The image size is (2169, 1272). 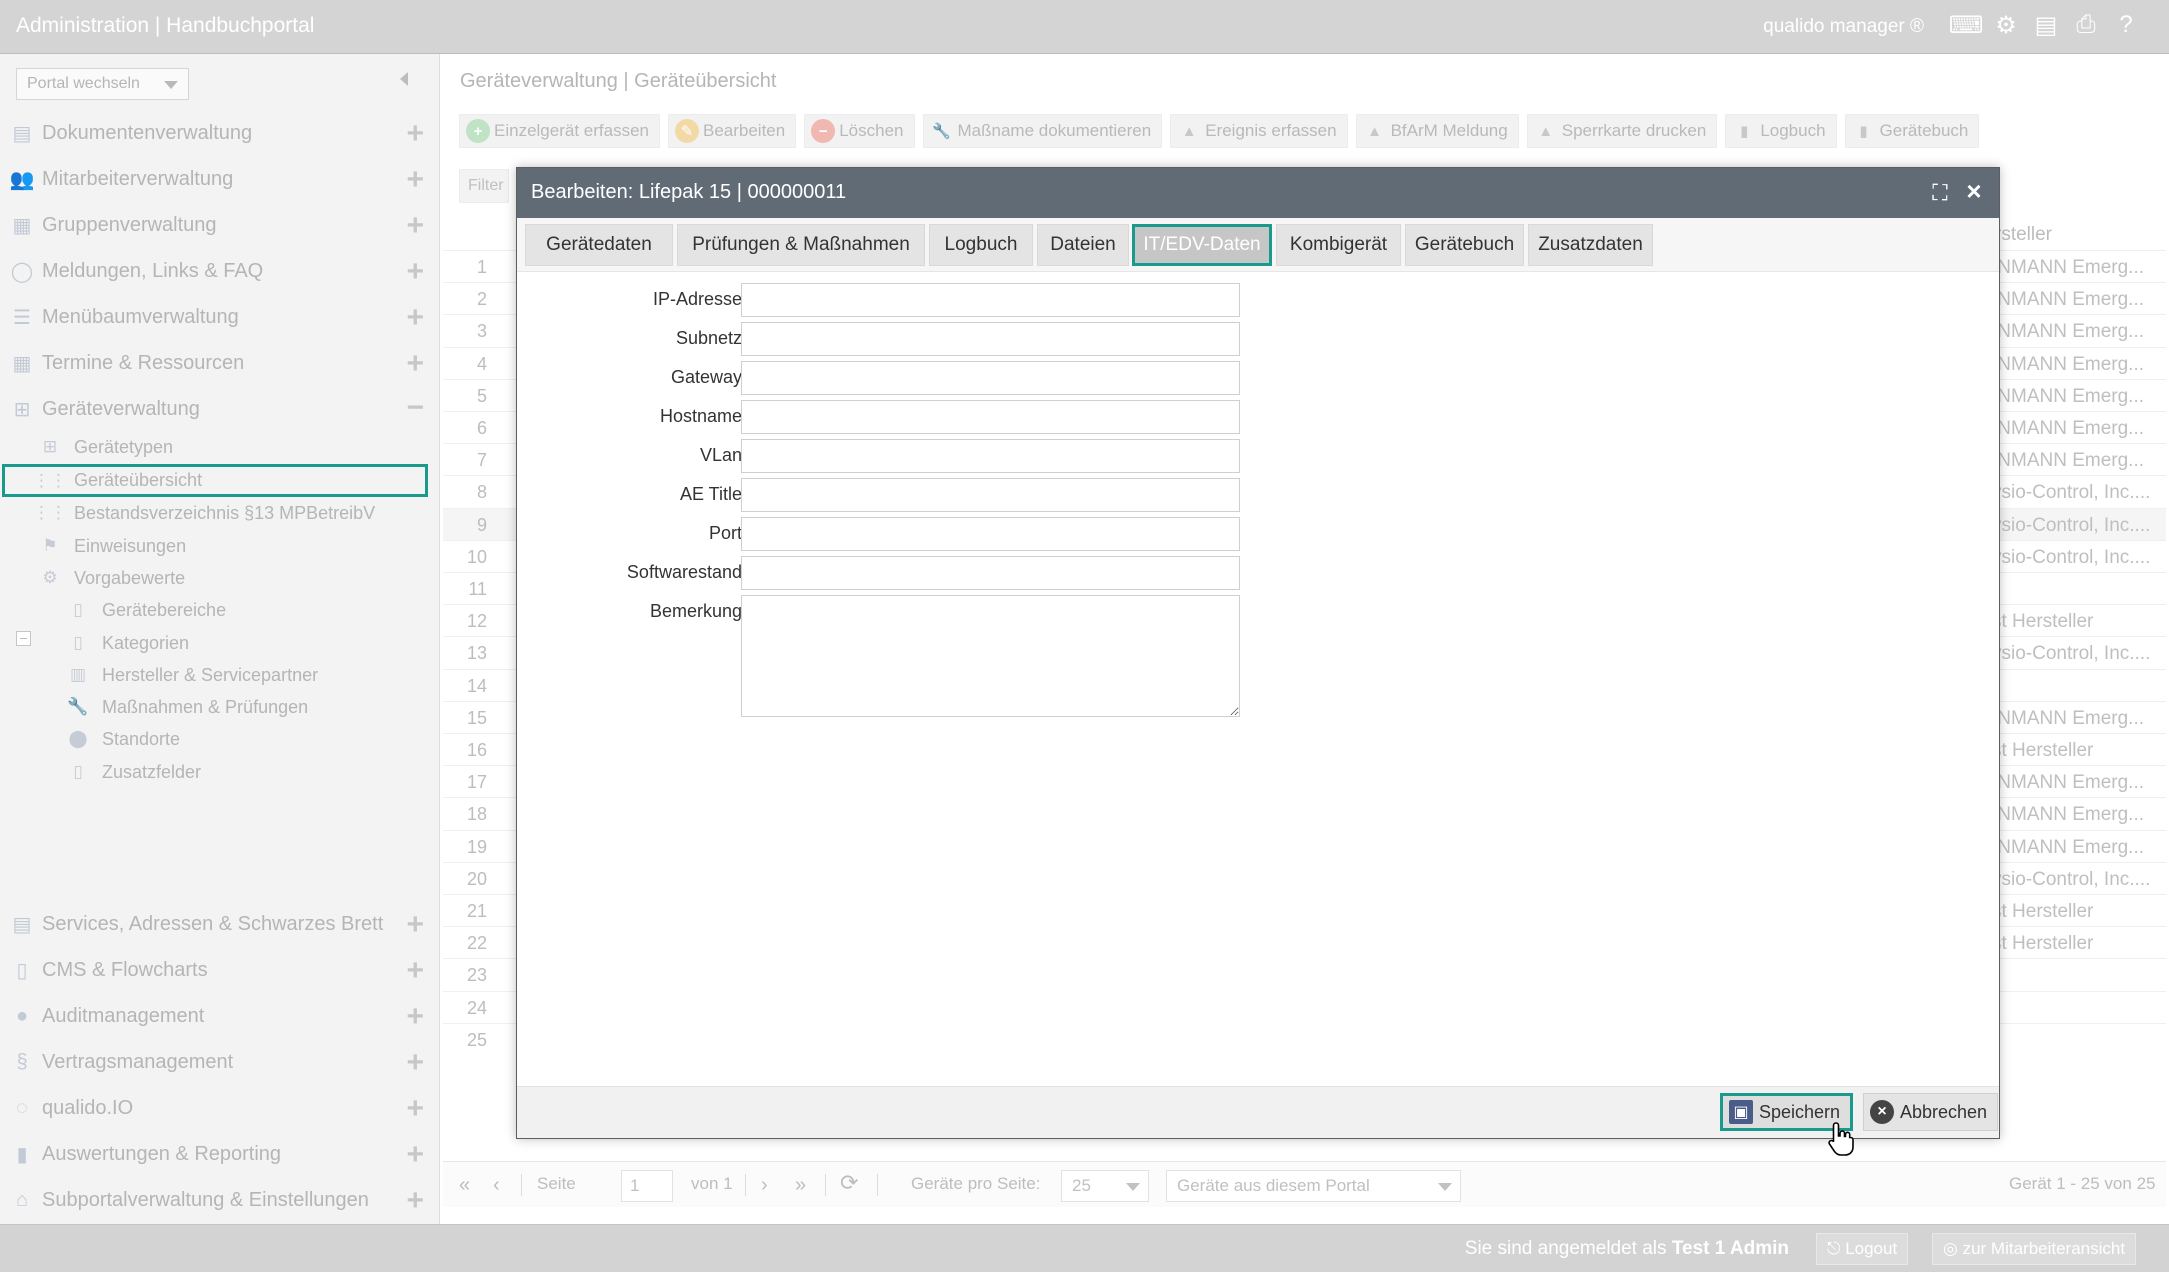 What do you see at coordinates (800, 1185) in the screenshot?
I see `last-page-icon: »` at bounding box center [800, 1185].